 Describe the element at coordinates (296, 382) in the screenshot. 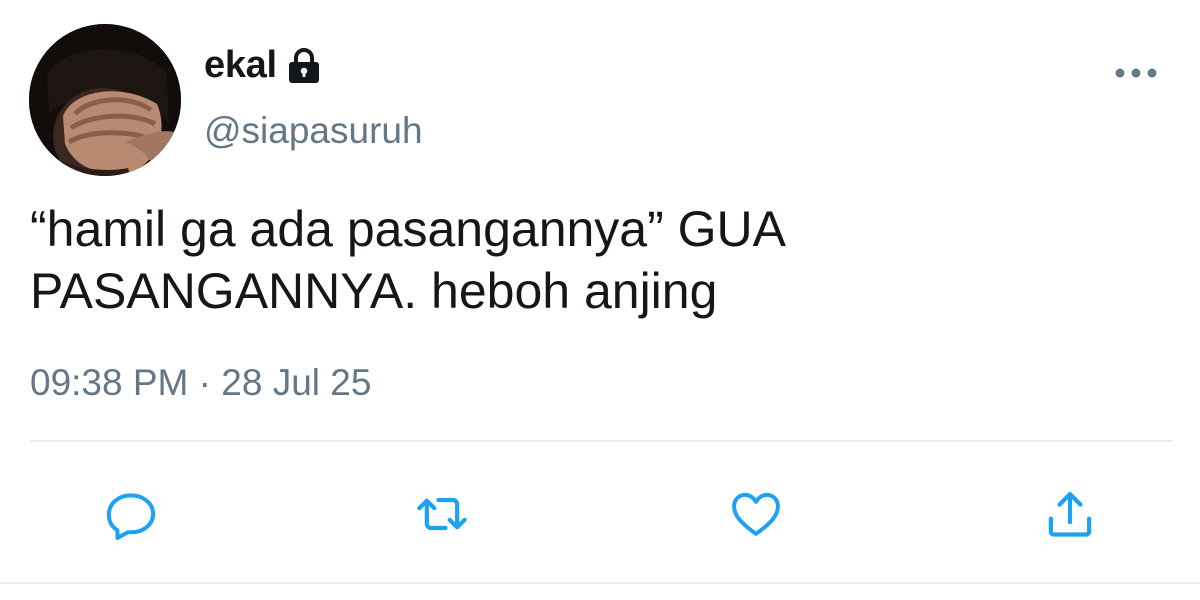

I see `tweet-date: 28 Jul 25` at that location.